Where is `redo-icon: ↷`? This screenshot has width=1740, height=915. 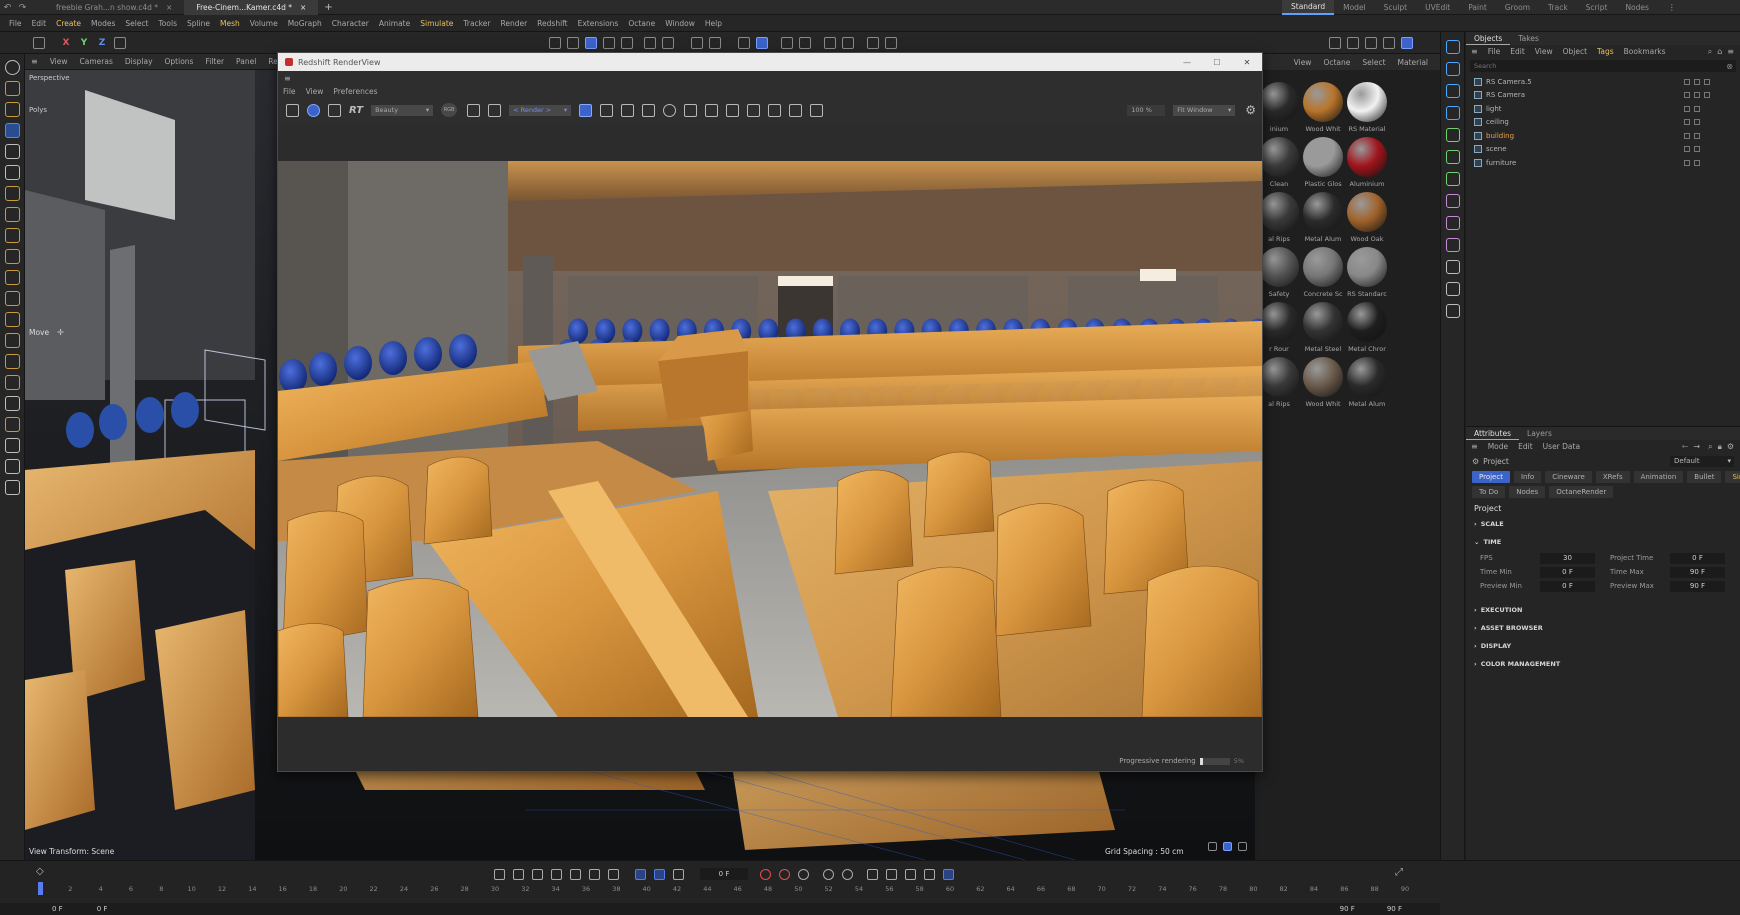
redo-icon: ↷ is located at coordinates (22, 8).